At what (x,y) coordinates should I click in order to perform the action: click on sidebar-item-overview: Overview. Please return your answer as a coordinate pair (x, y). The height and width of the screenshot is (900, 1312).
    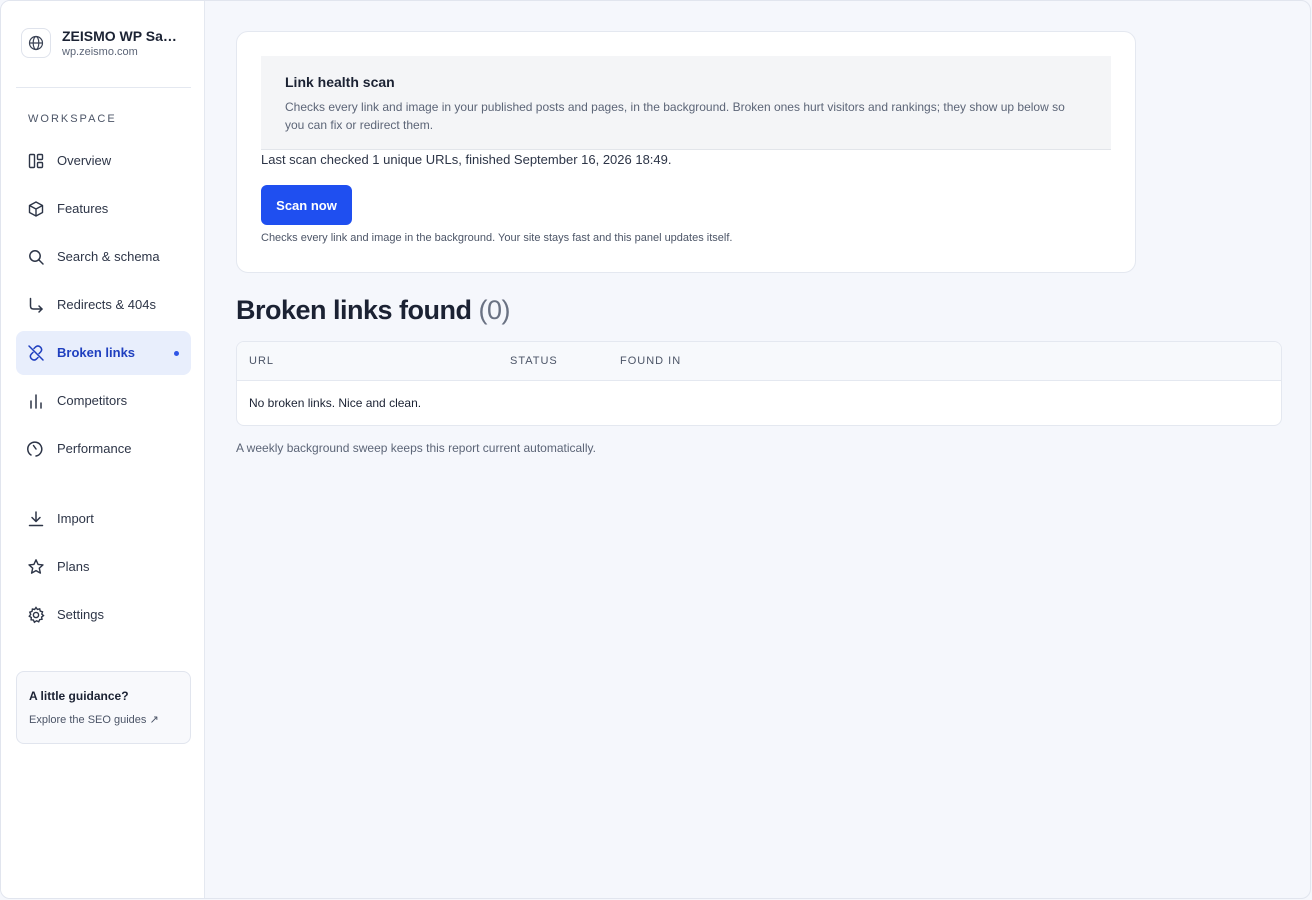
    Looking at the image, I should click on (103, 161).